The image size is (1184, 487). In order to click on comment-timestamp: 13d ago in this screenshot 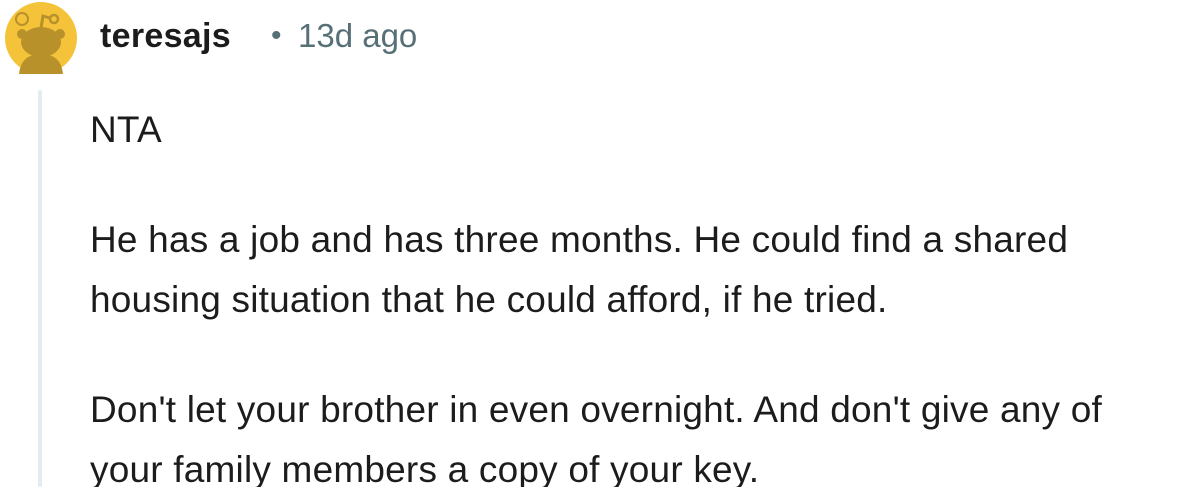, I will do `click(357, 36)`.